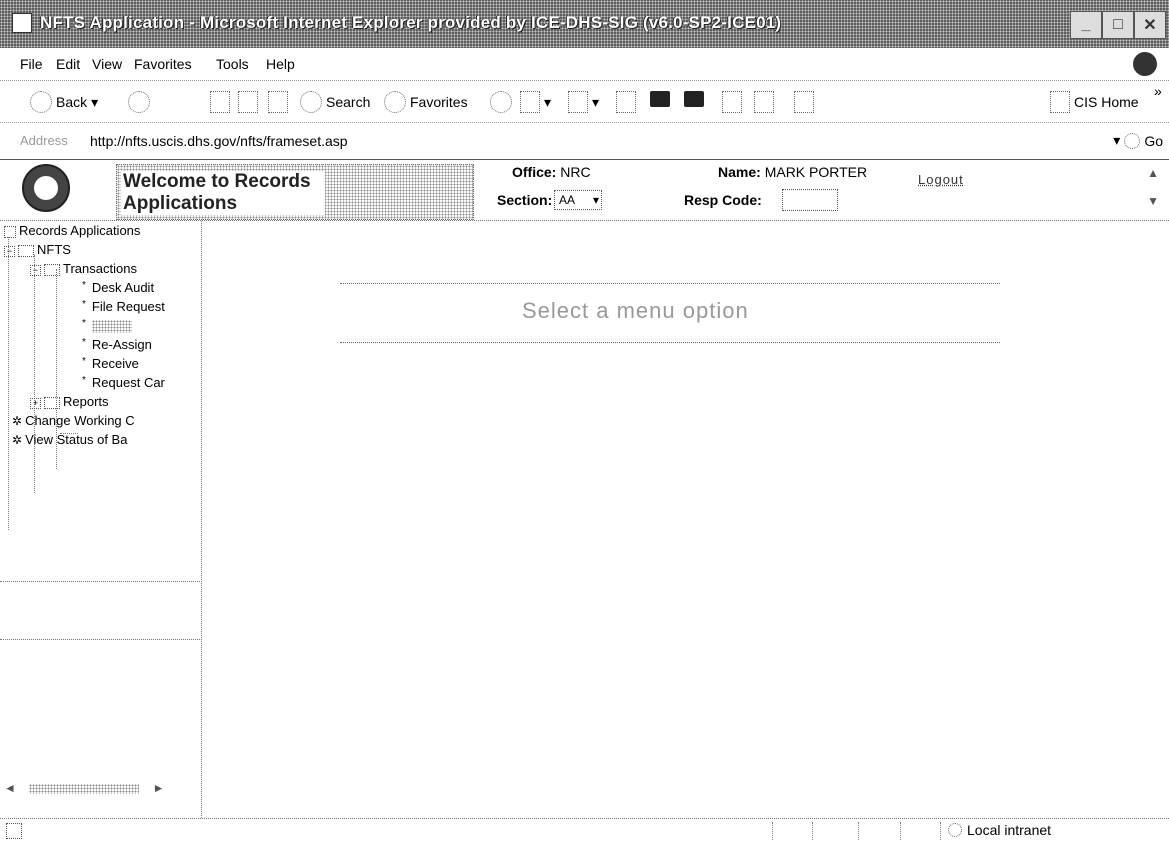 This screenshot has height=844, width=1169. Describe the element at coordinates (810, 200) in the screenshot. I see `resp-code-input` at that location.